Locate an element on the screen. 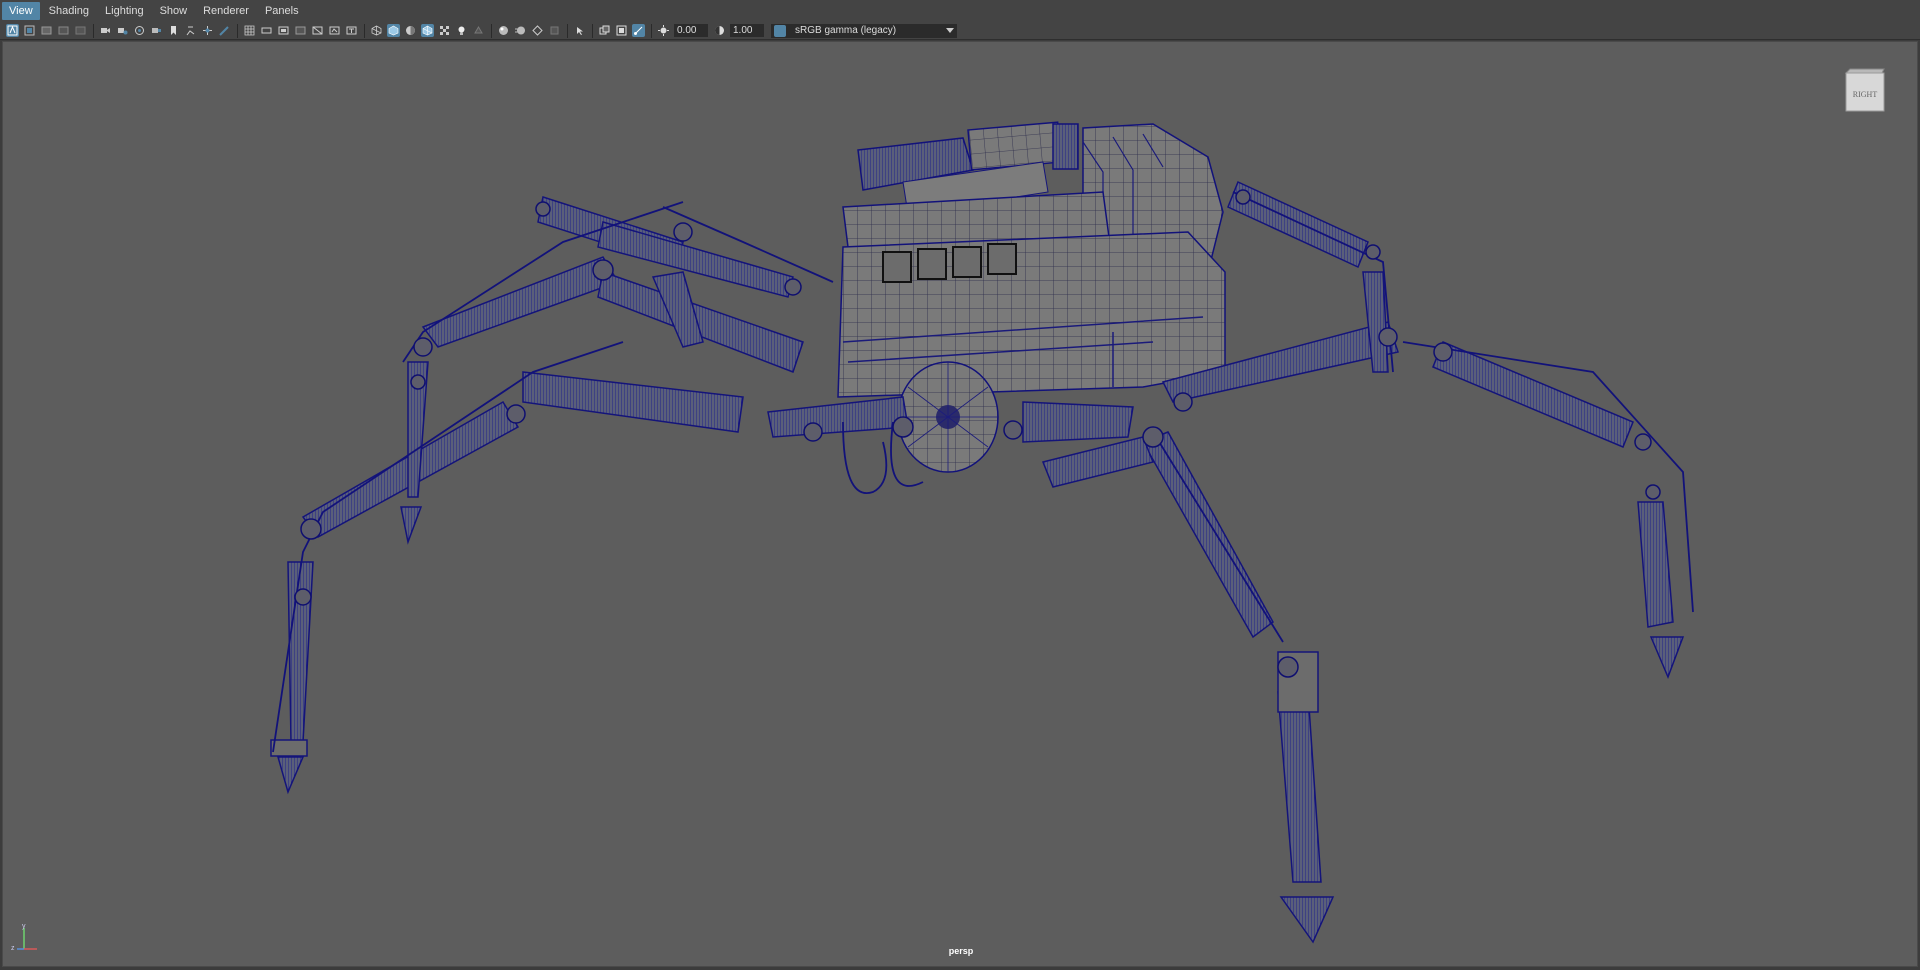  color-management-icon is located at coordinates (780, 30).